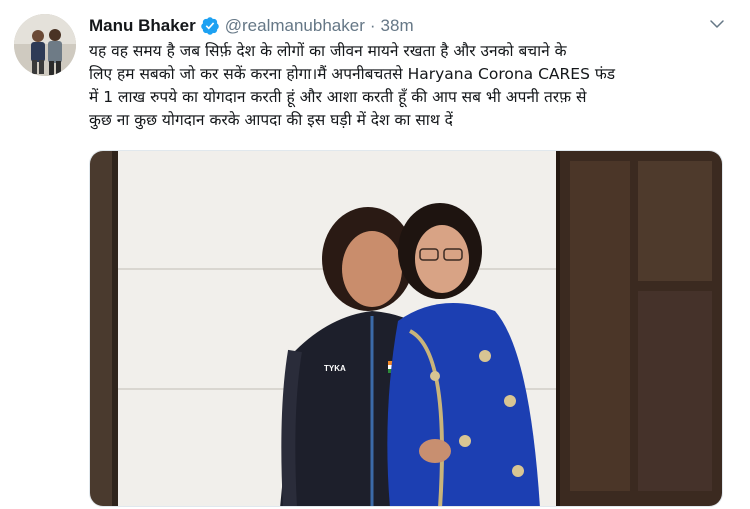 The width and height of the screenshot is (750, 509). Describe the element at coordinates (717, 24) in the screenshot. I see `chevron-down-icon` at that location.